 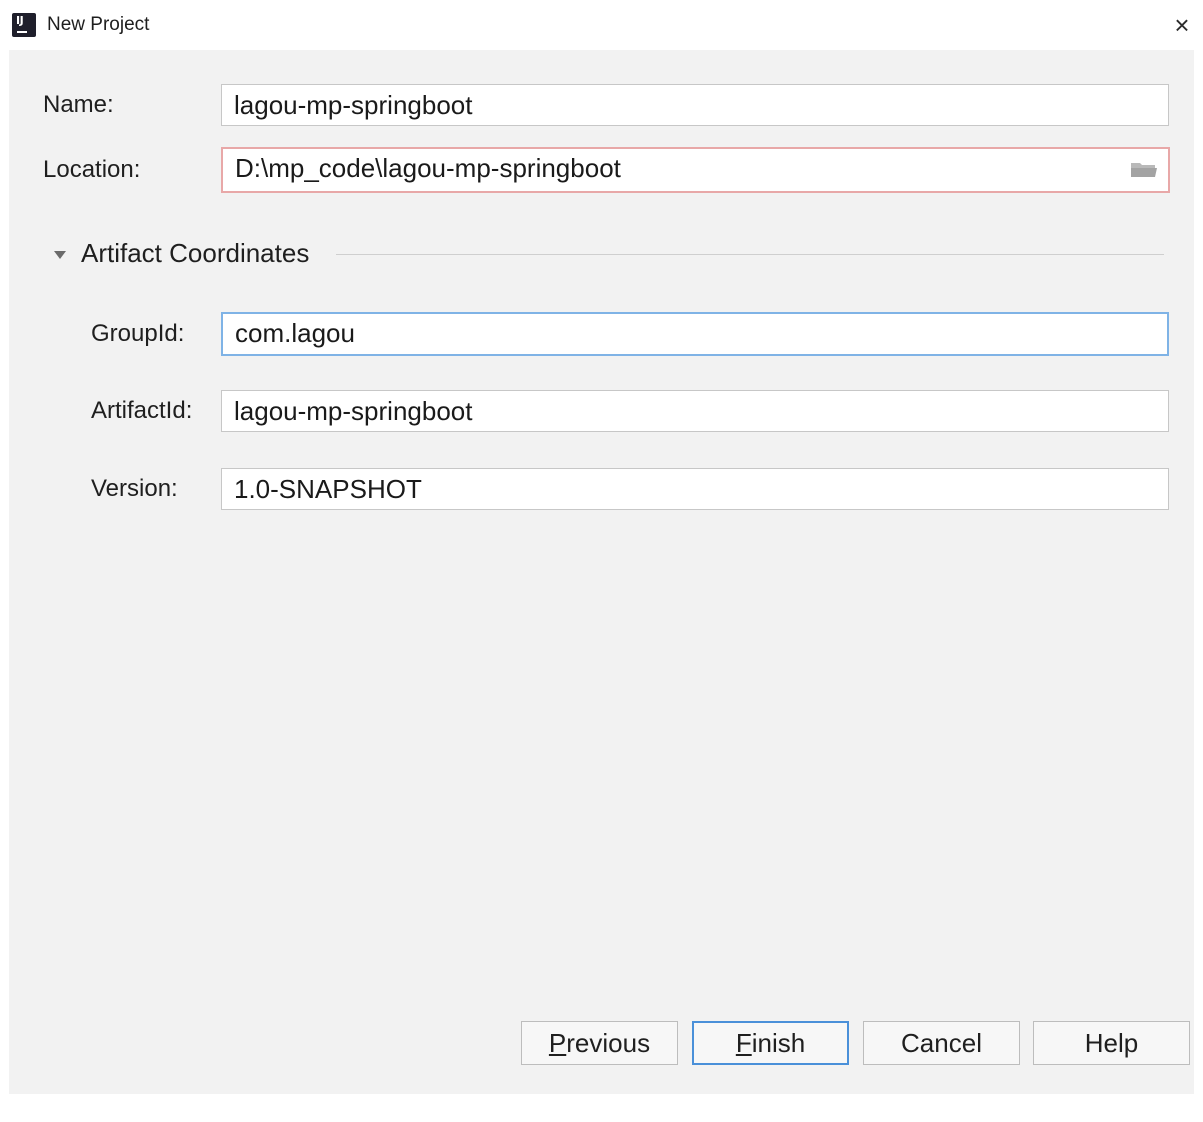 What do you see at coordinates (1111, 1043) in the screenshot?
I see `help-button: Help` at bounding box center [1111, 1043].